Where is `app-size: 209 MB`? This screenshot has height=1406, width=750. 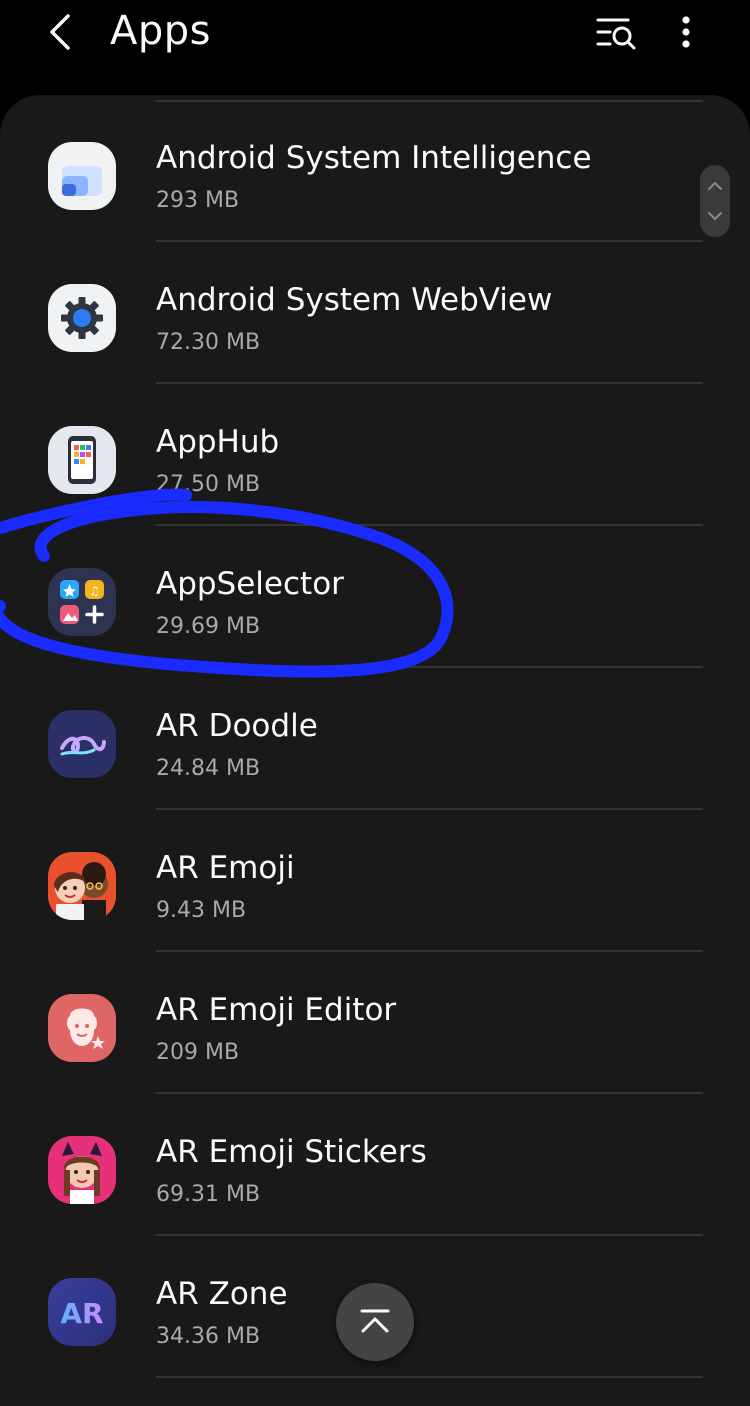
app-size: 209 MB is located at coordinates (198, 1052).